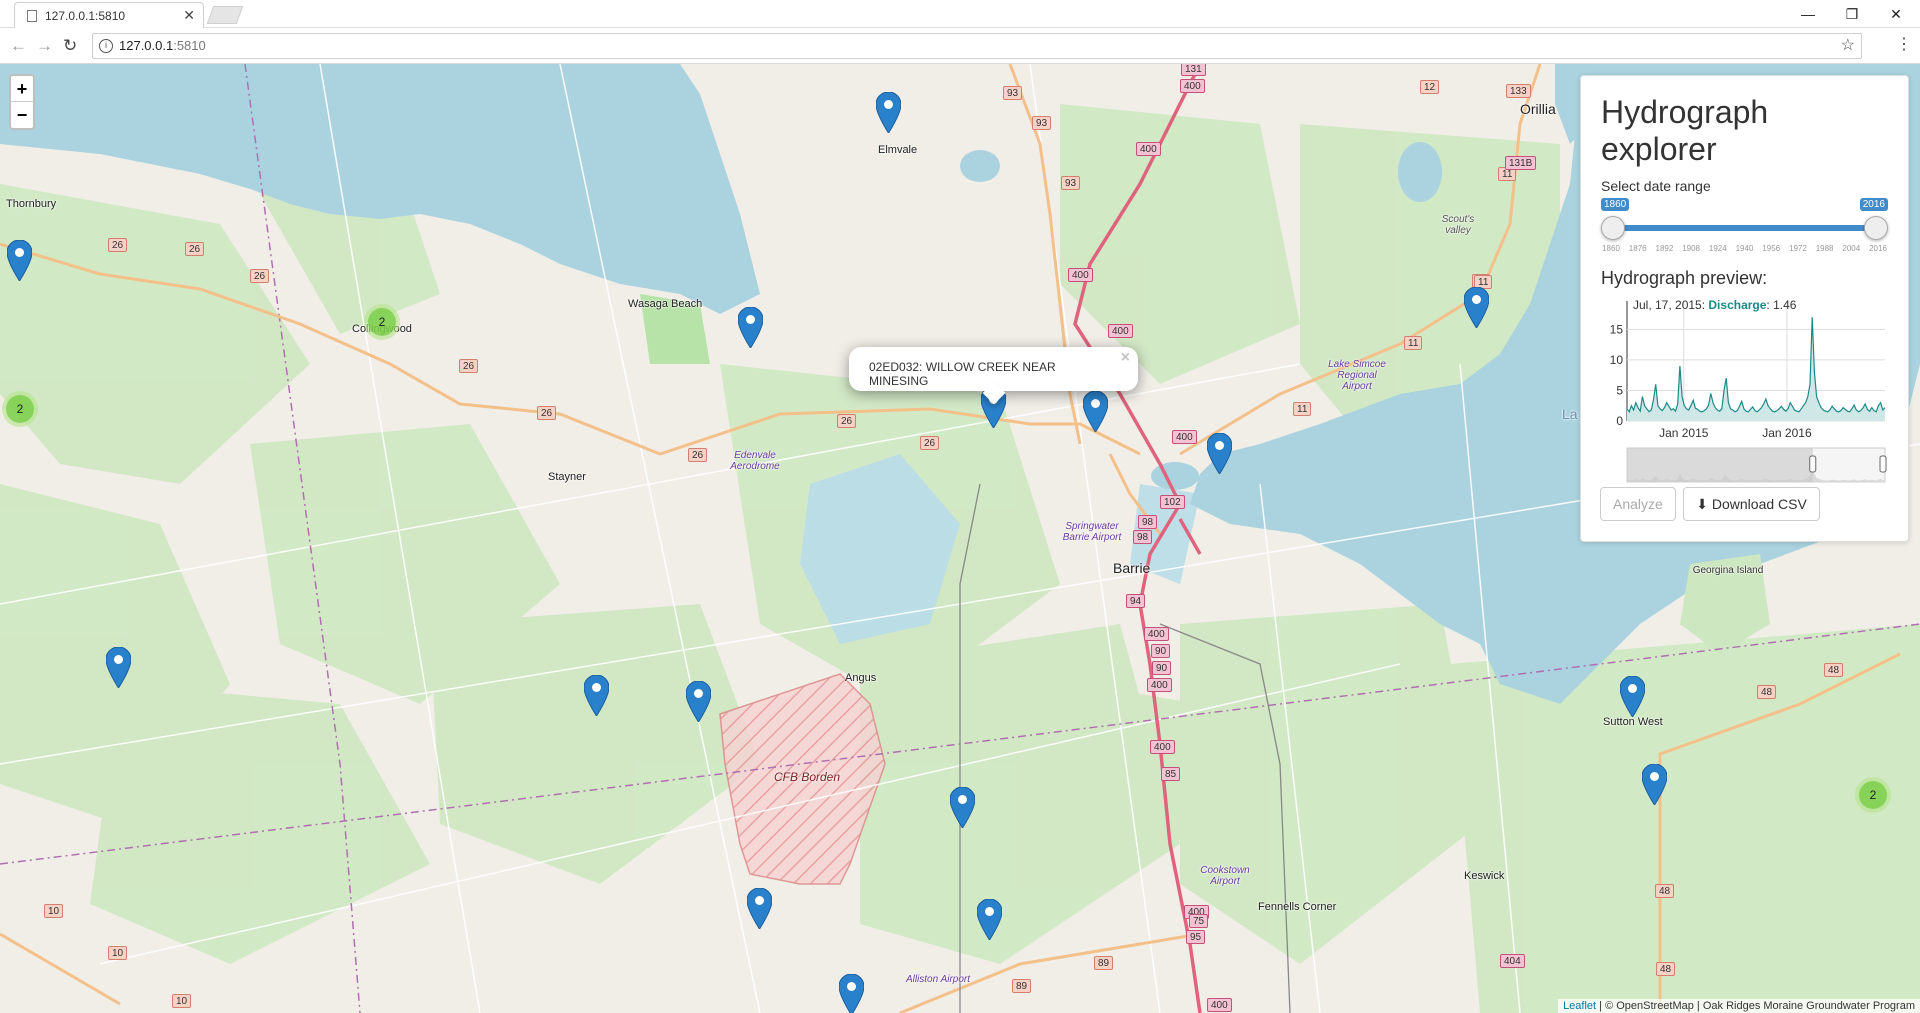  I want to click on slider-tick-label: 2004, so click(1851, 248).